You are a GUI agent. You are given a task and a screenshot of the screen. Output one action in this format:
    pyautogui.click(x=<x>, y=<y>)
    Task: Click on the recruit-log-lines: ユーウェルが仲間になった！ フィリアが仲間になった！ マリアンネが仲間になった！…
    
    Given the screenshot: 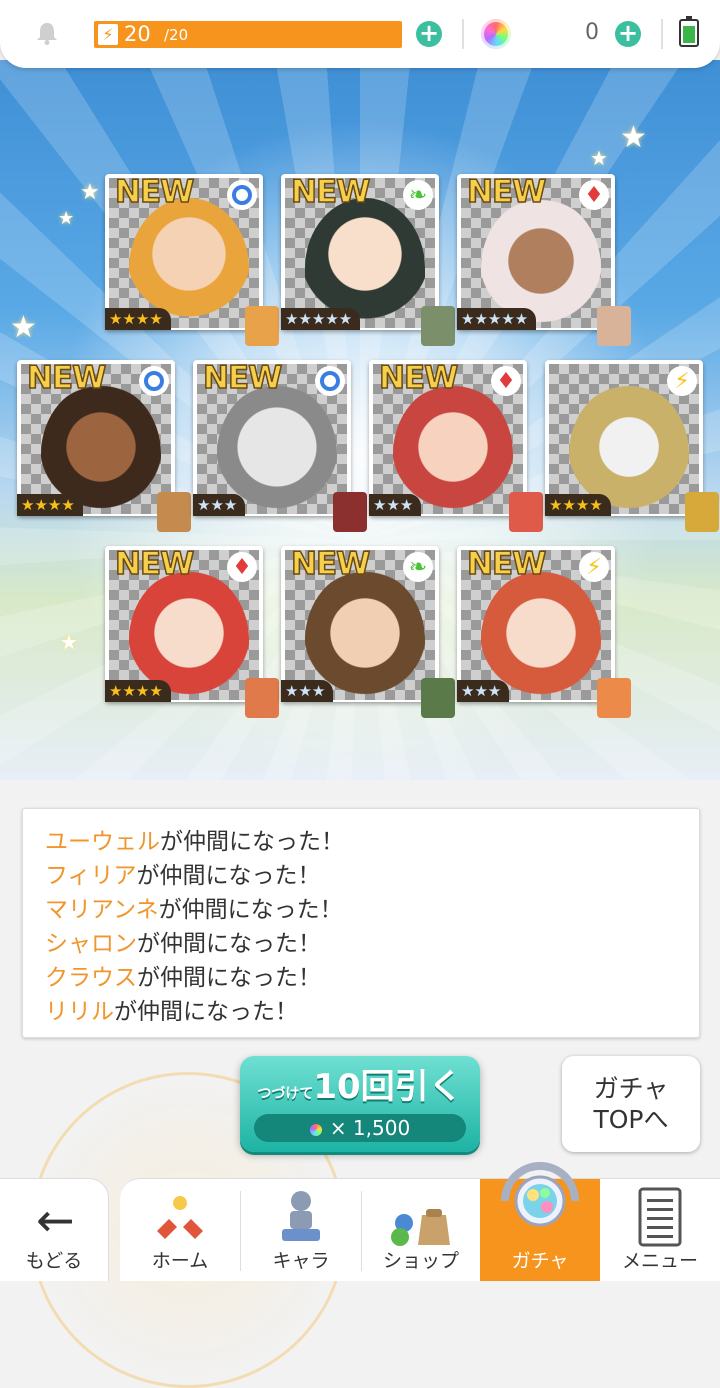 What is the action you would take?
    pyautogui.click(x=360, y=923)
    